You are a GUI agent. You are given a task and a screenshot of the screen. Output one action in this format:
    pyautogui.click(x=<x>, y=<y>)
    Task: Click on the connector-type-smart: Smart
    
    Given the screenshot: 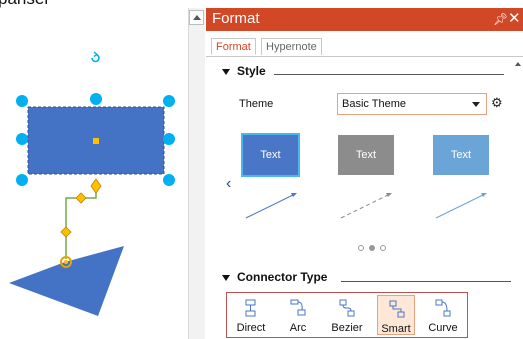 What is the action you would take?
    pyautogui.click(x=396, y=315)
    